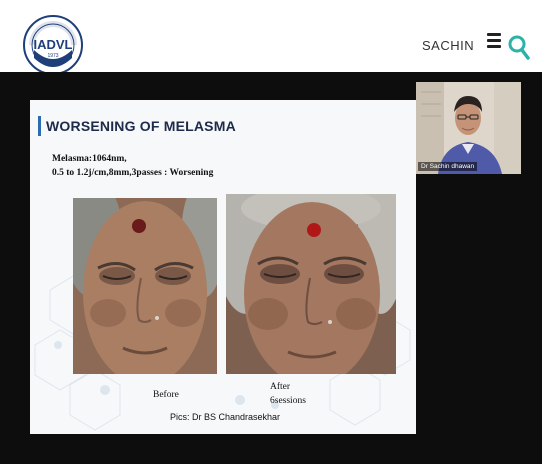 The width and height of the screenshot is (542, 464). What do you see at coordinates (145, 286) in the screenshot?
I see `before-photo` at bounding box center [145, 286].